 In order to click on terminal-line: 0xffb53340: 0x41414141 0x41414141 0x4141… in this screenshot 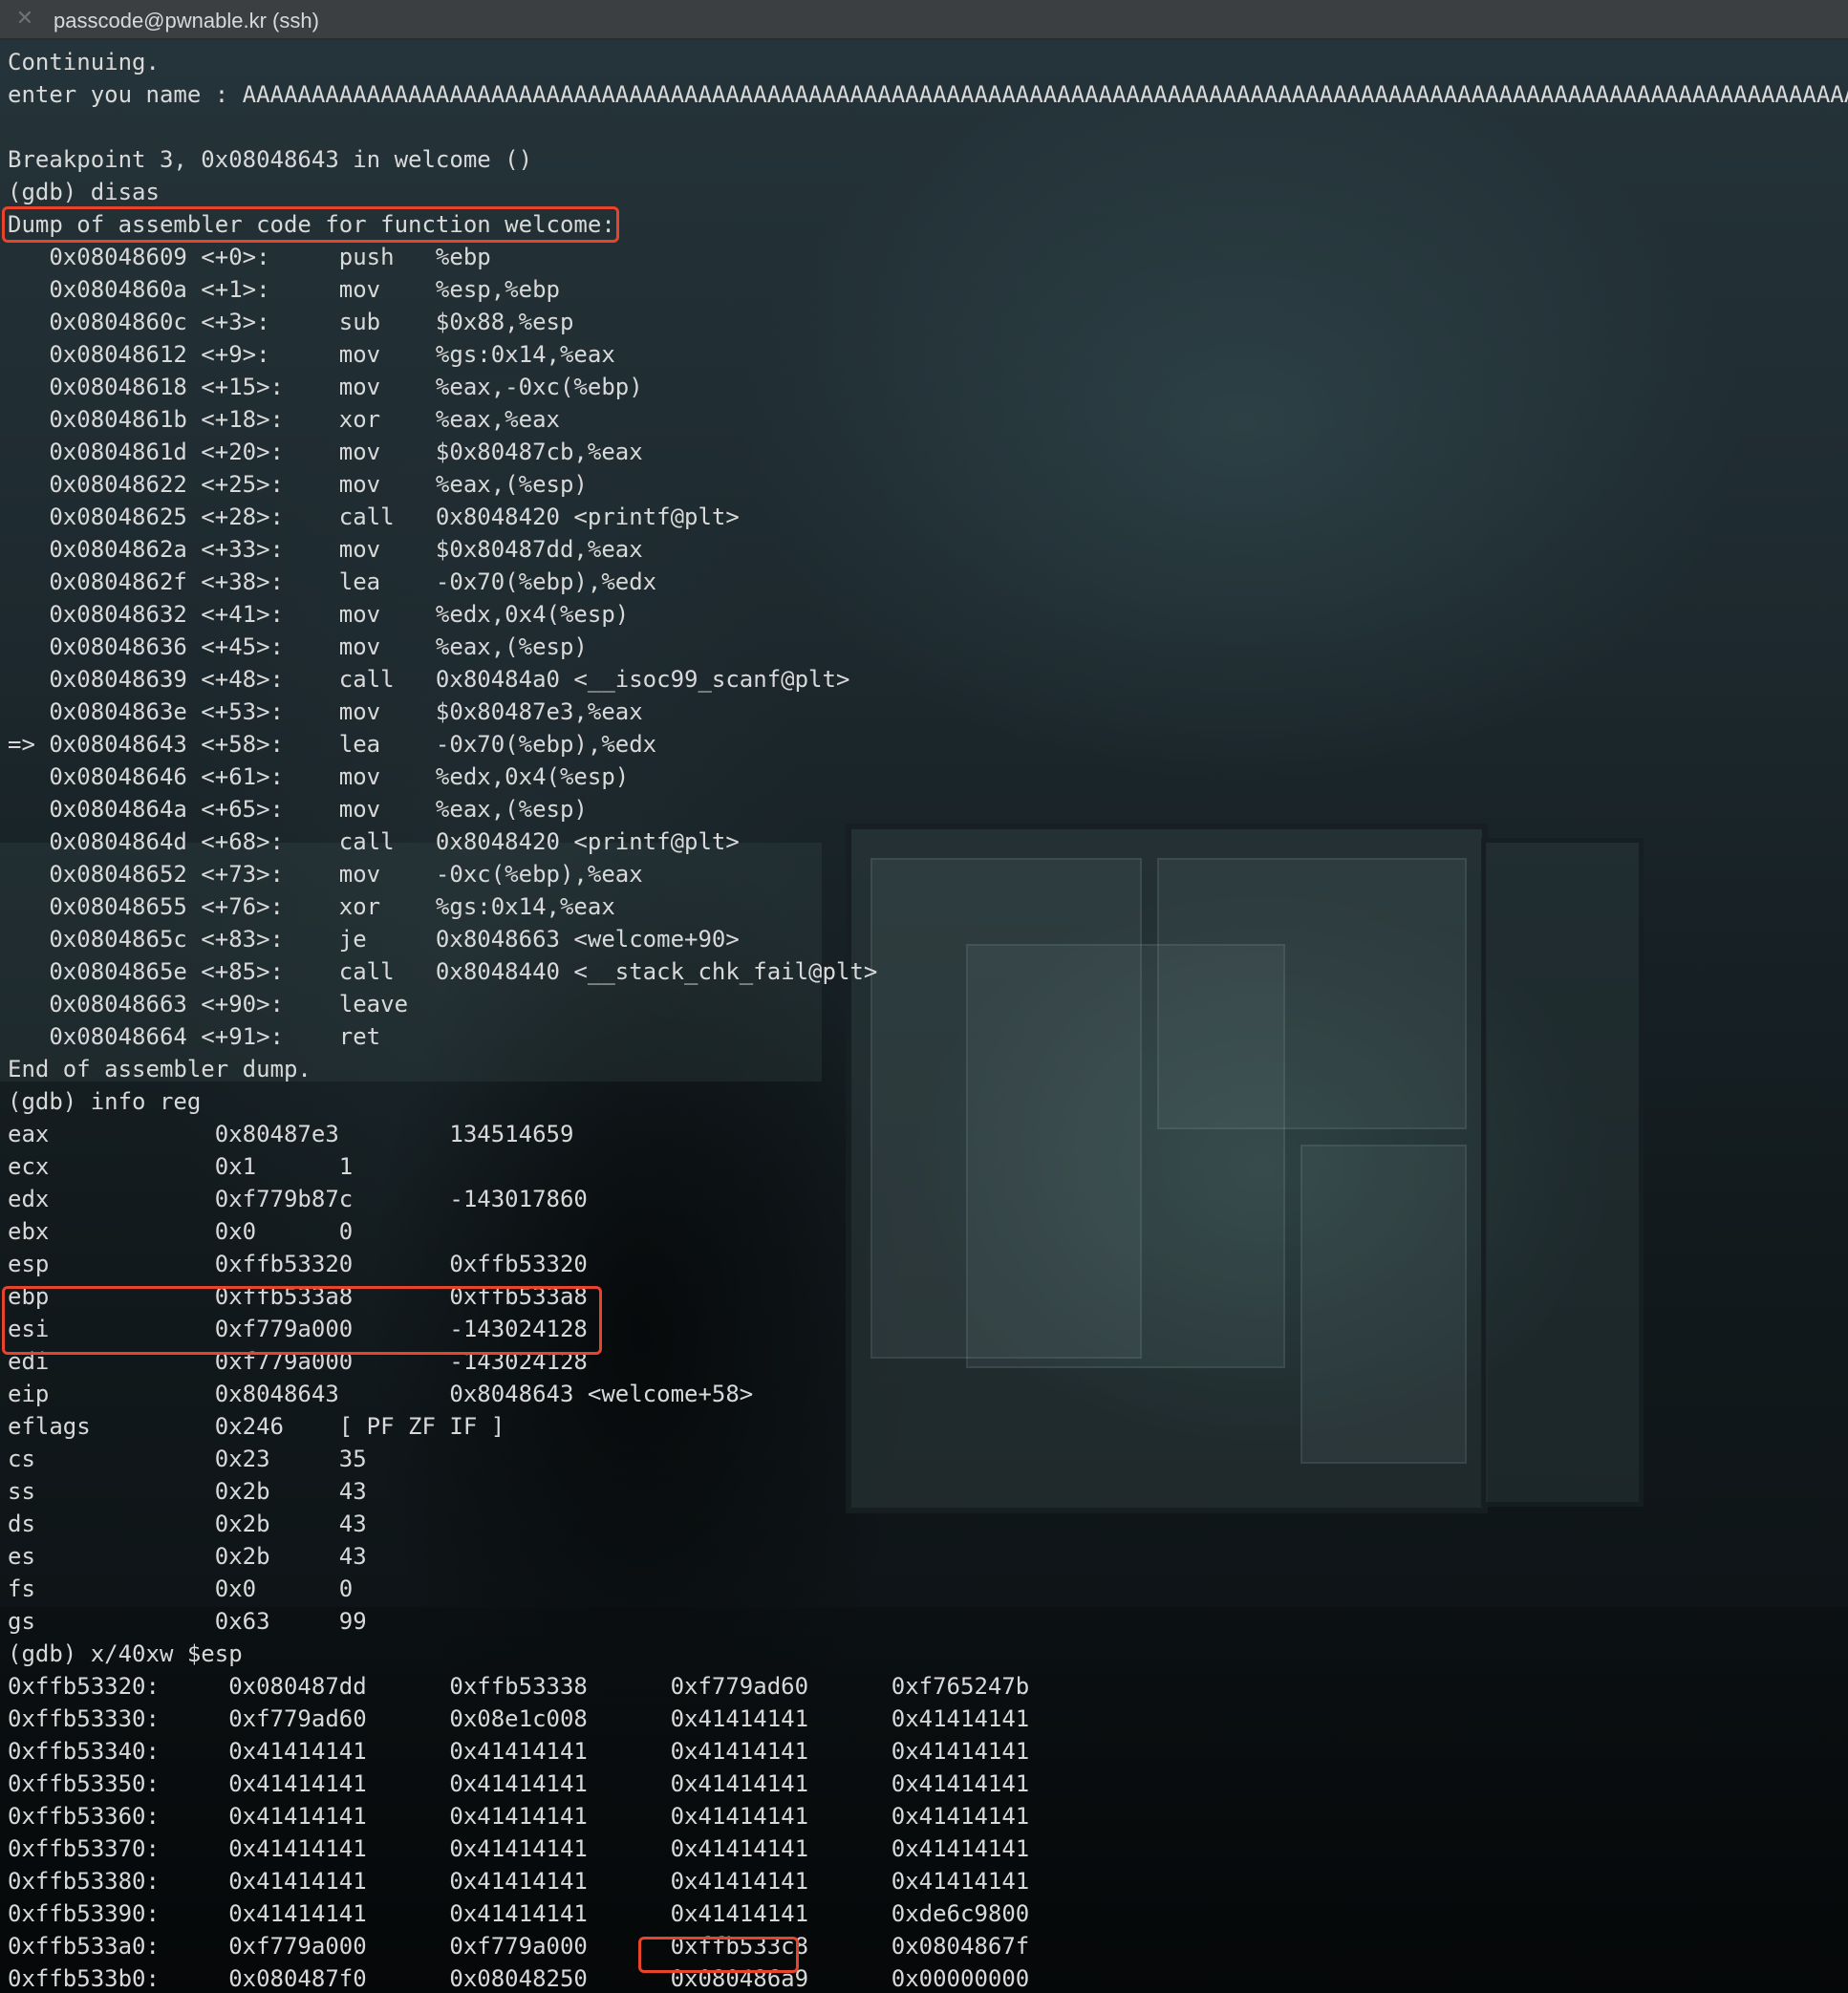, I will do `click(519, 1751)`.